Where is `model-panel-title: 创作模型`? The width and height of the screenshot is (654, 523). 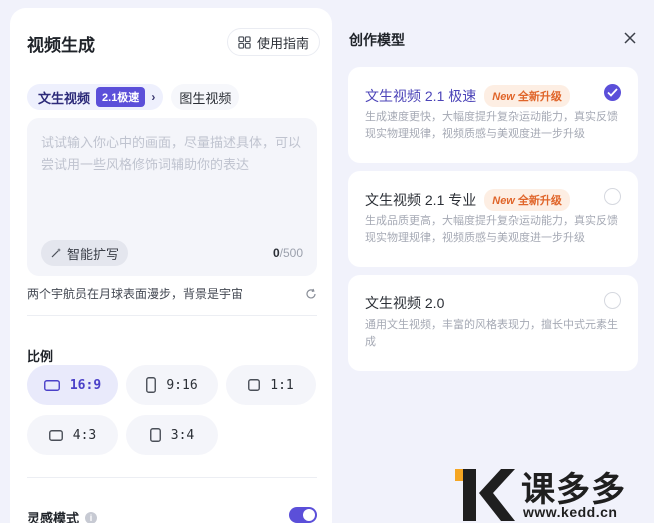 model-panel-title: 创作模型 is located at coordinates (377, 40).